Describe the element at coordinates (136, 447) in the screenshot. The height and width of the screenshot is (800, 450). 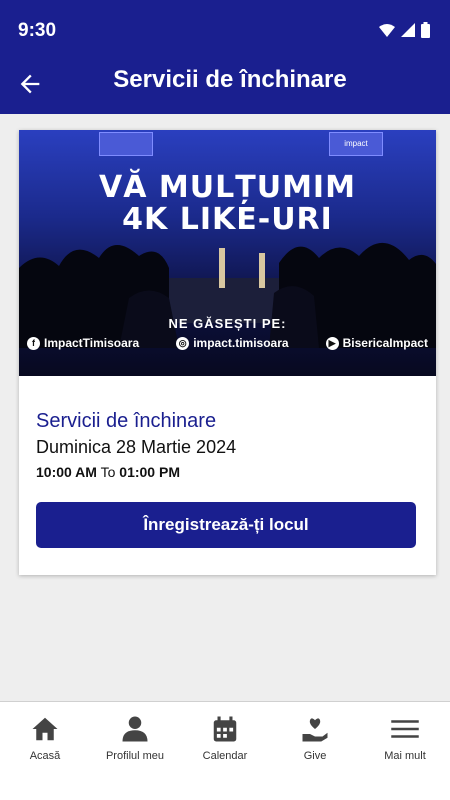
I see `event-date: Duminica 28 Martie 2024` at that location.